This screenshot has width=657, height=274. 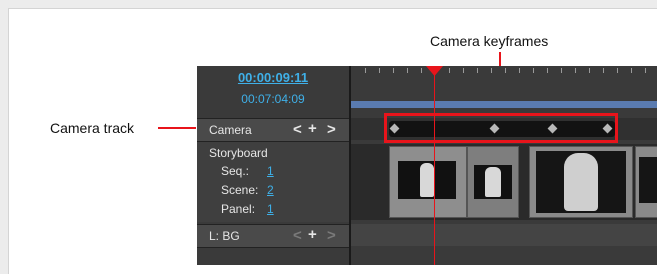 I want to click on camera-track-callout: Camera track, so click(x=92, y=128).